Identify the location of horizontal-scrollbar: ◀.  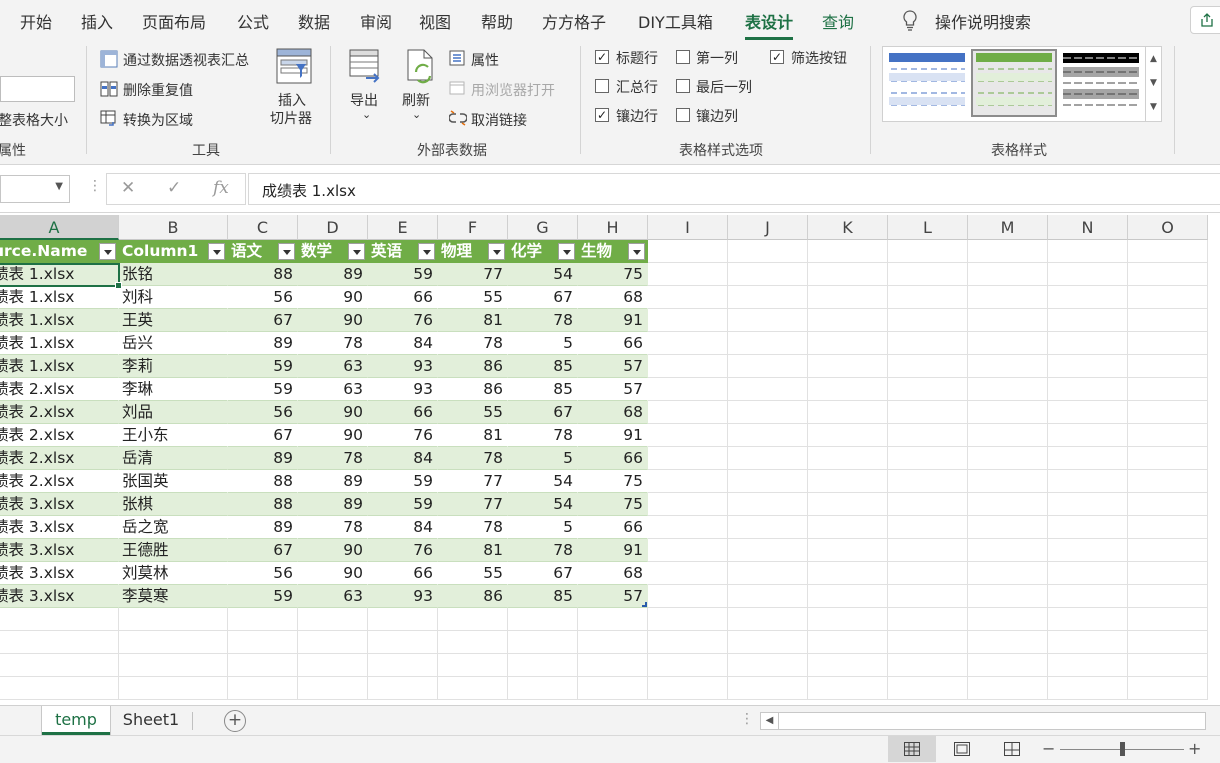
(983, 721).